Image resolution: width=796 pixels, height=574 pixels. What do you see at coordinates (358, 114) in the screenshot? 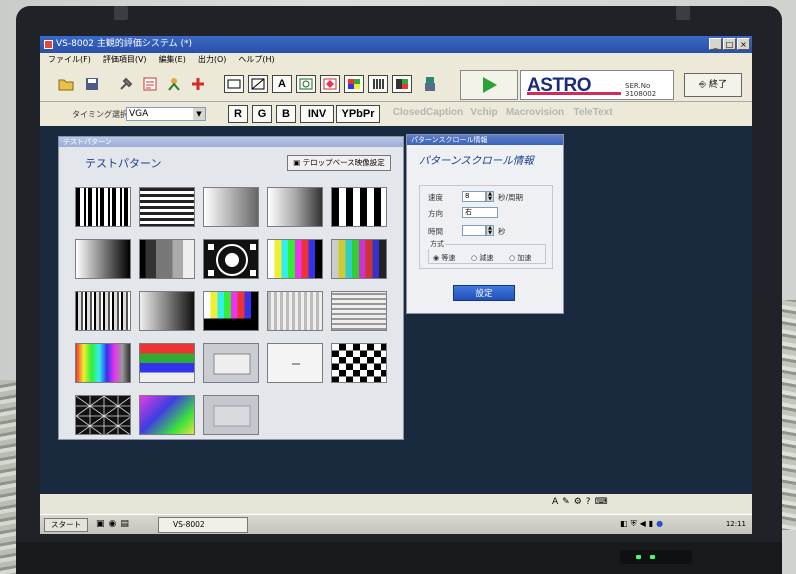
I see `ypbpr-button: YPbPr` at bounding box center [358, 114].